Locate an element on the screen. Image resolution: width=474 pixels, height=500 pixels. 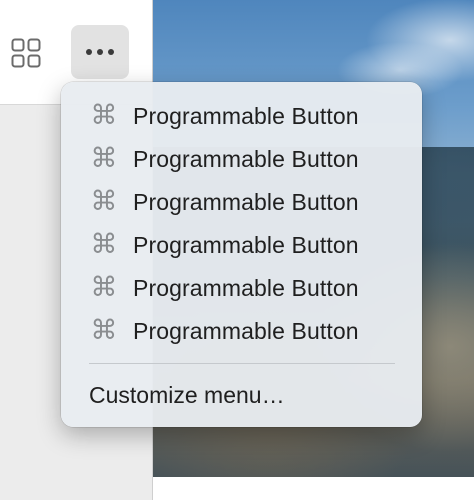
grid-icon is located at coordinates (26, 53).